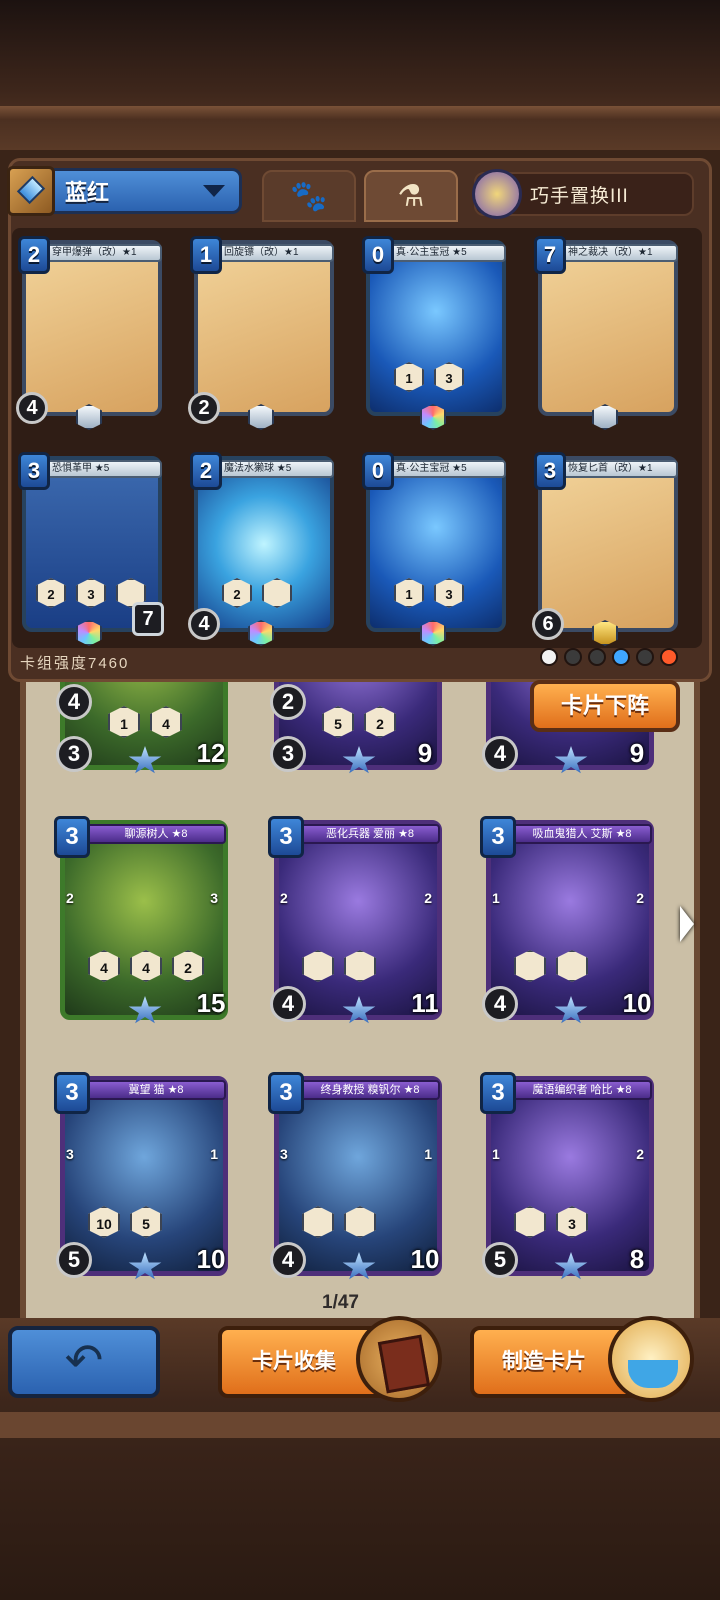 The image size is (720, 1600). I want to click on card-cost: 7, so click(550, 255).